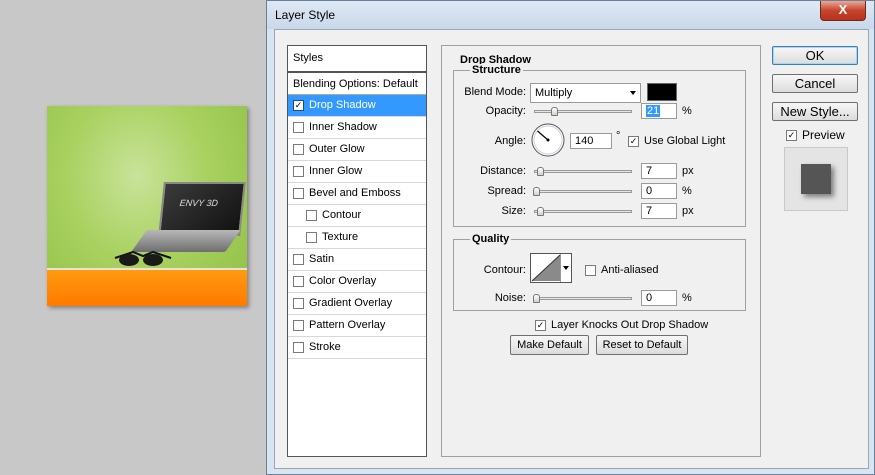 The height and width of the screenshot is (475, 875). I want to click on shadow-color-swatch, so click(662, 92).